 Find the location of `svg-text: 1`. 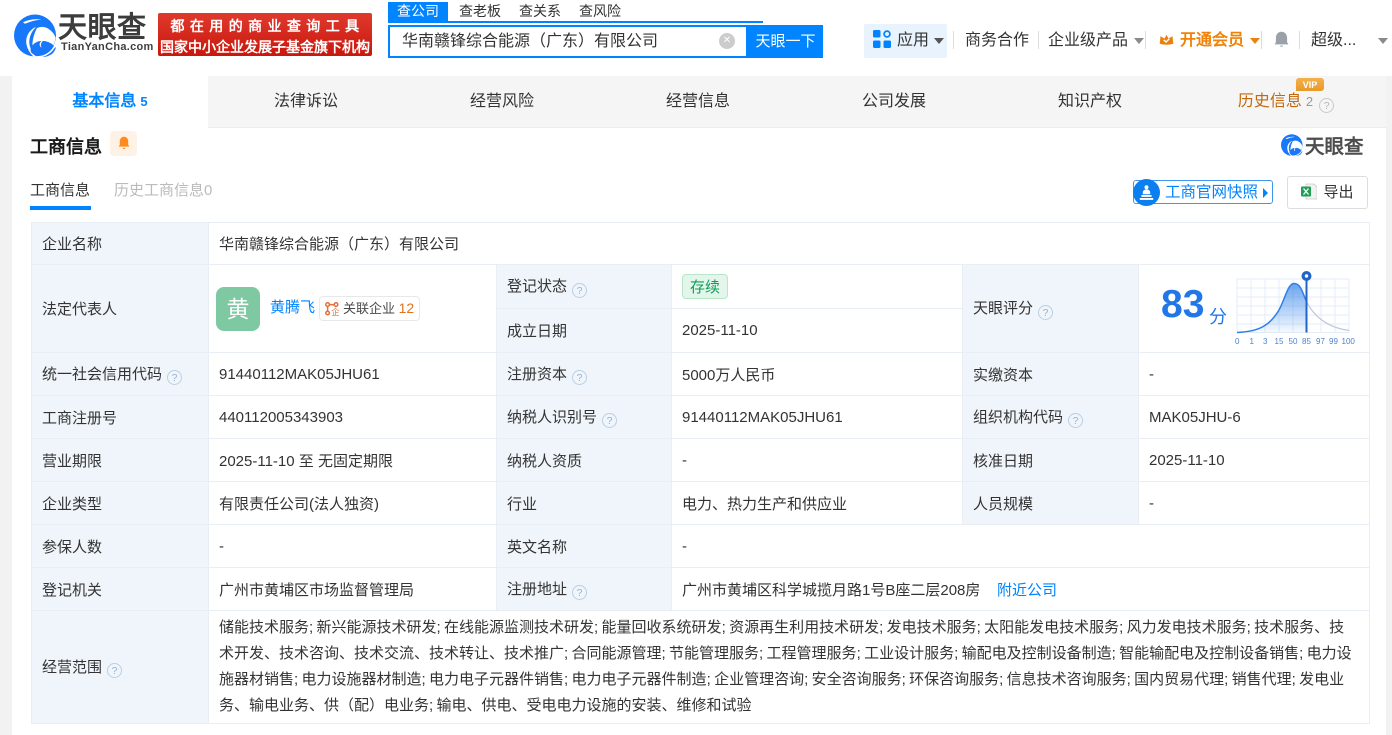

svg-text: 1 is located at coordinates (1252, 341).